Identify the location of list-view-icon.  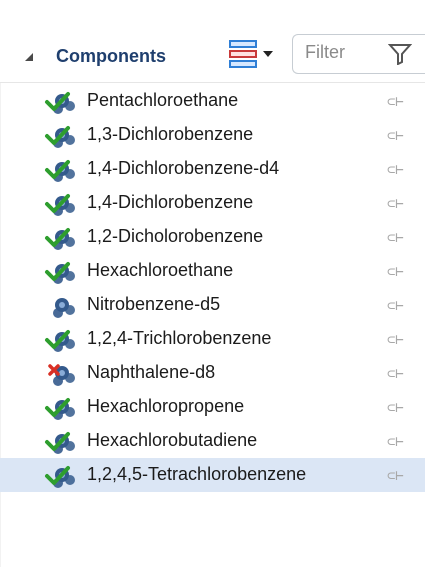
(251, 54).